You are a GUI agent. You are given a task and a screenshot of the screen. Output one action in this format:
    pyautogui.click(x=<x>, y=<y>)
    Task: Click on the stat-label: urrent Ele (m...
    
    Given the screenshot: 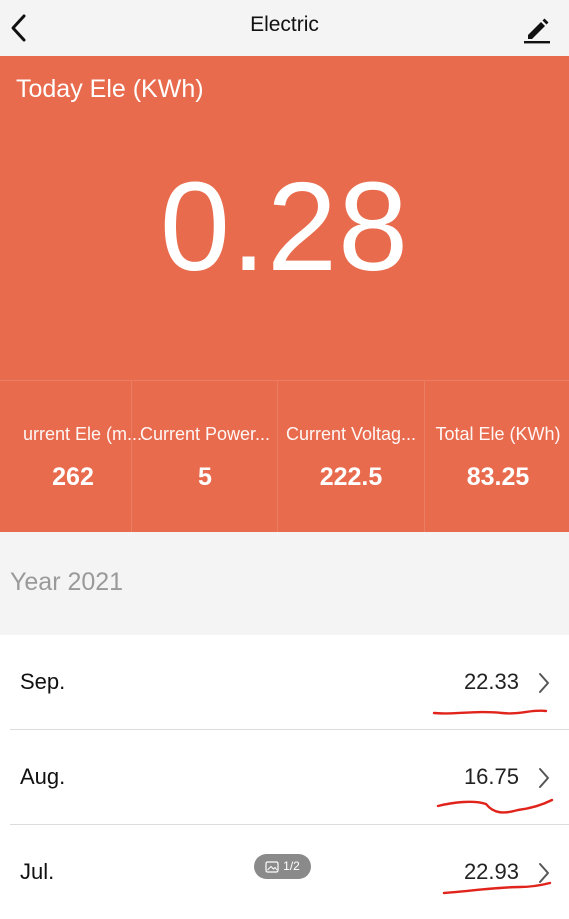 What is the action you would take?
    pyautogui.click(x=82, y=434)
    